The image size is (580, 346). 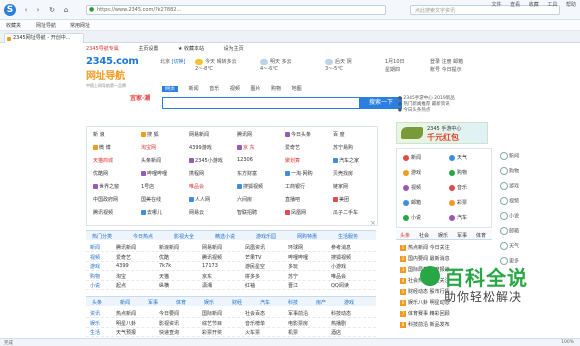 What do you see at coordinates (255, 323) in the screenshot?
I see `row-link: 音乐榜单` at bounding box center [255, 323].